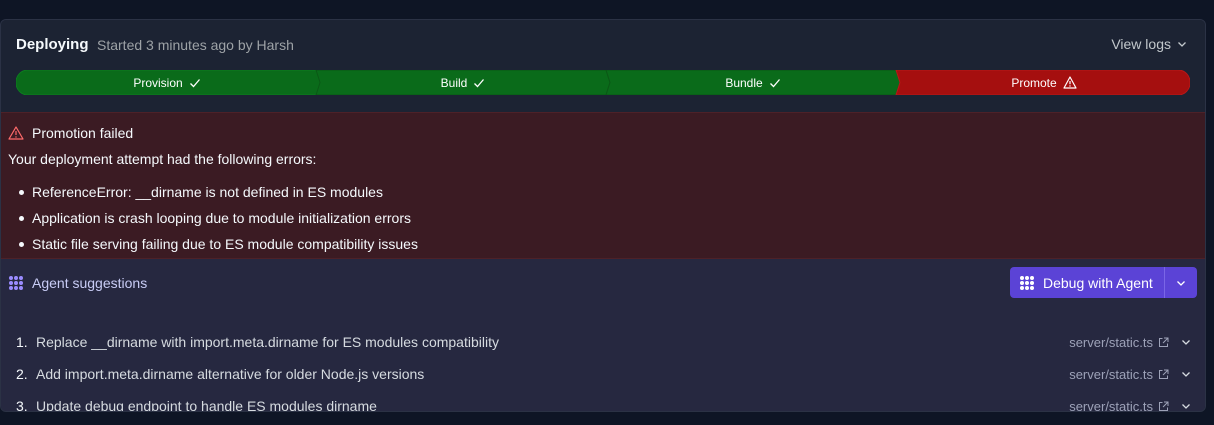  I want to click on stage-promote: Promote, so click(1044, 82).